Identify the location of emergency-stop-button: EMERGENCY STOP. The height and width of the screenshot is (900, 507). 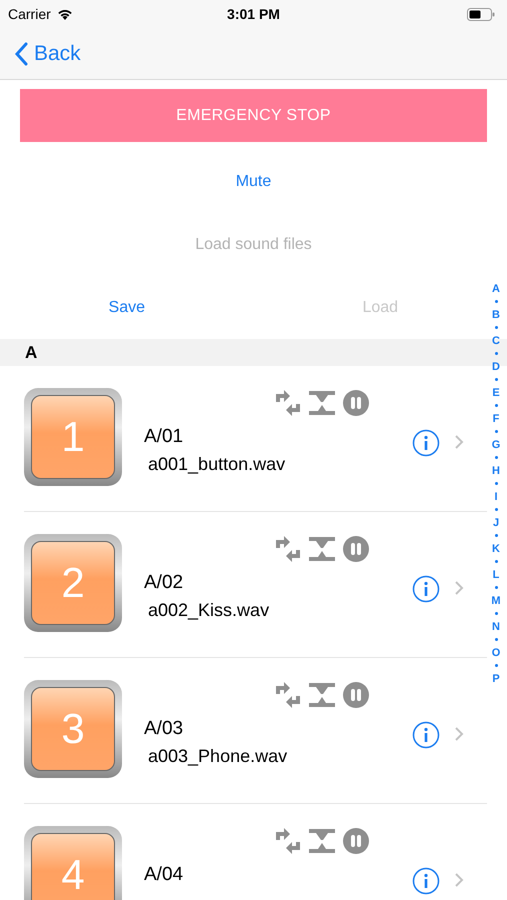
(253, 115).